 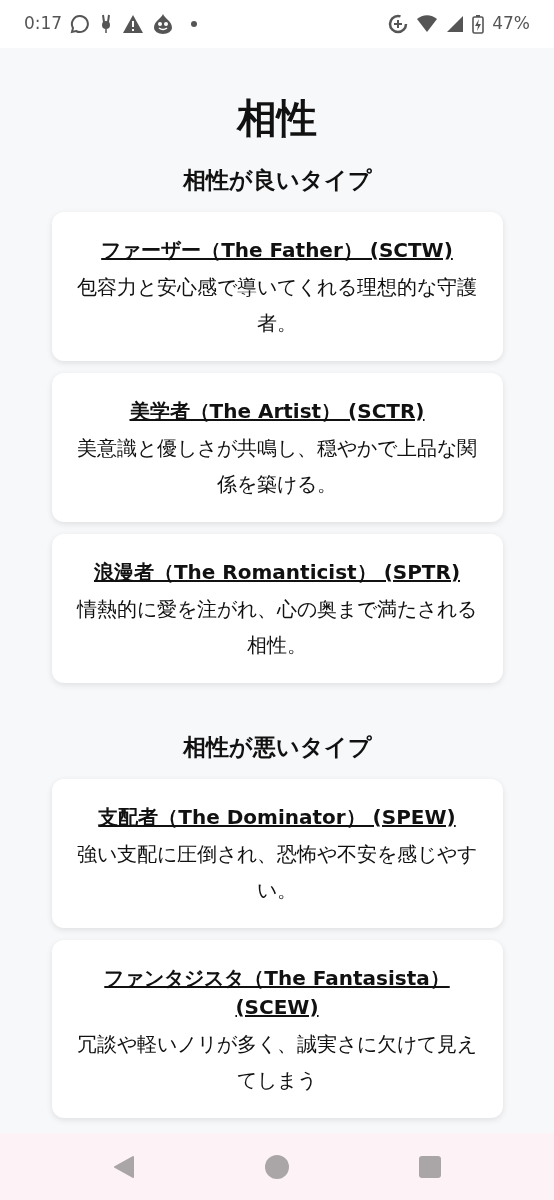 I want to click on type-description: 情熱的に愛を注がれ、心の奥まで満たされる相性。, so click(x=276, y=627).